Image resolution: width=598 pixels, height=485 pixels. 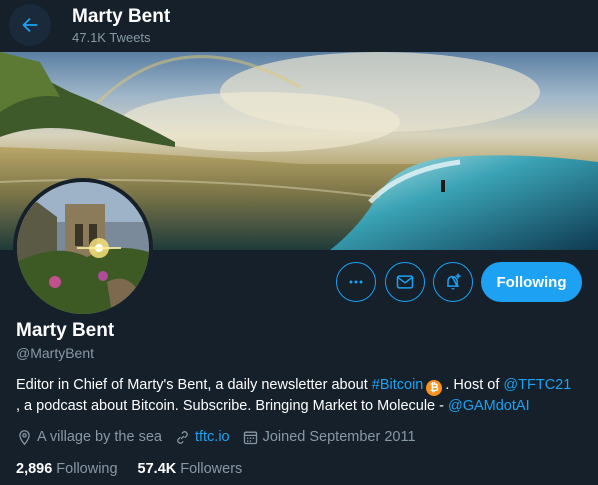 I want to click on notifications-button, so click(x=453, y=282).